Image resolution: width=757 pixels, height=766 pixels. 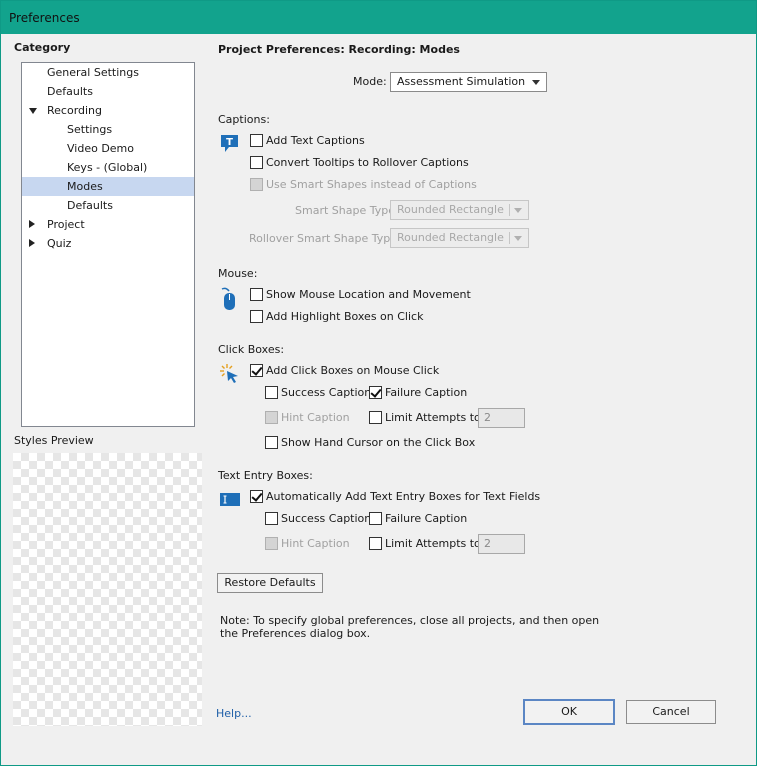 What do you see at coordinates (315, 543) in the screenshot?
I see `text-hint-caption-label: Hint Caption` at bounding box center [315, 543].